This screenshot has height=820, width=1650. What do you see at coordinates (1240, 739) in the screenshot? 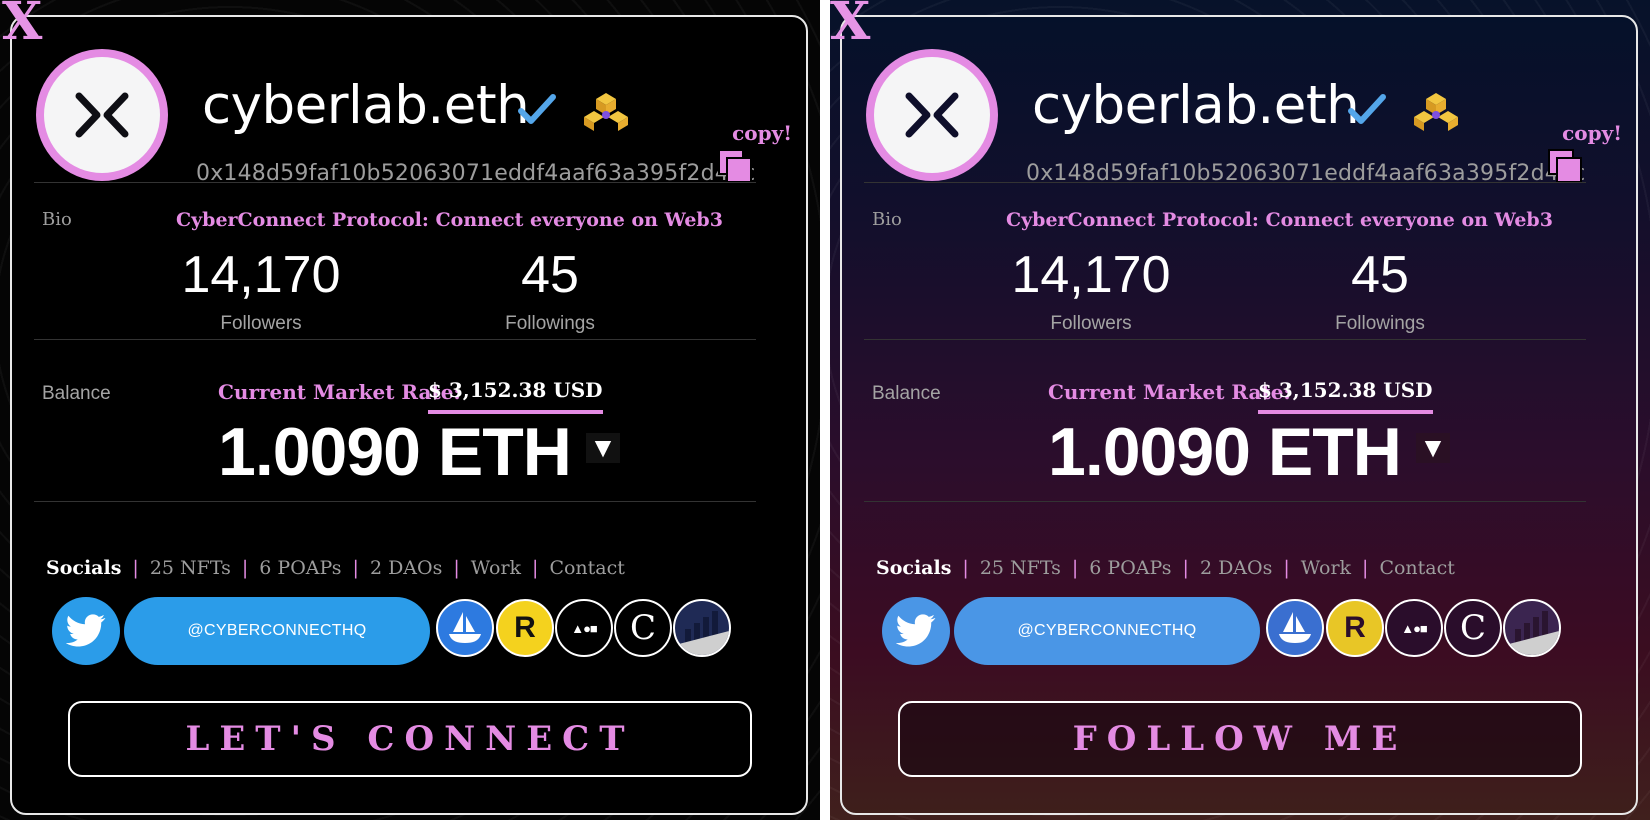
I see `follow-me-button: FOLLOW ME` at bounding box center [1240, 739].